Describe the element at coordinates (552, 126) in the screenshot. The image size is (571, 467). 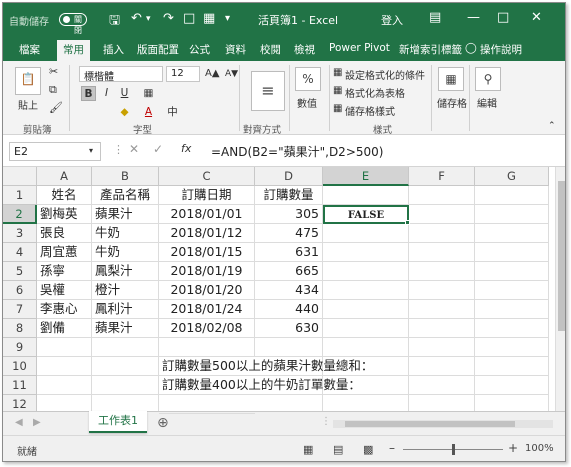
I see `collapse-ribbon-icon: ⌃` at that location.